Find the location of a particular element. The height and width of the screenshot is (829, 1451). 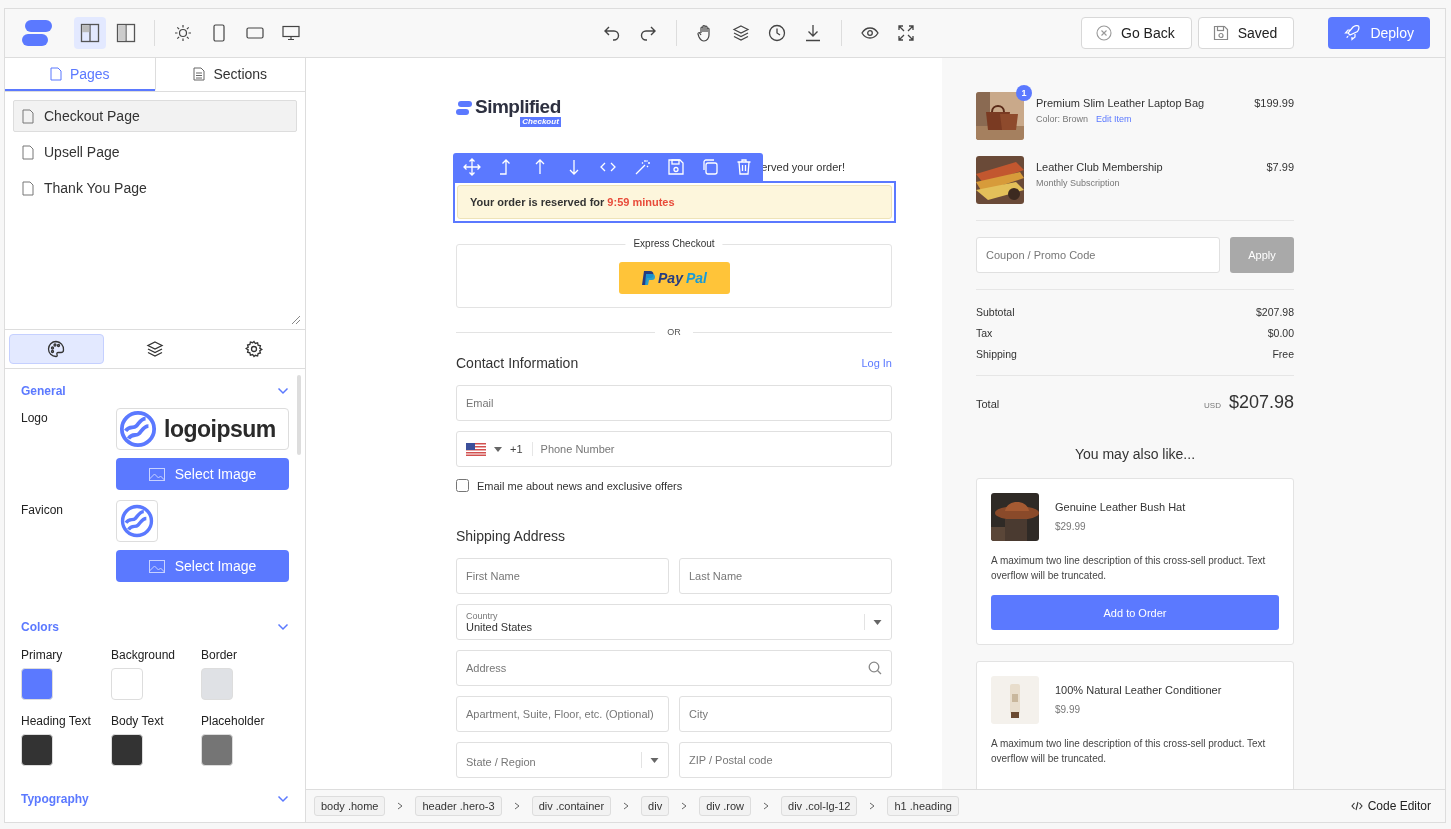

palette-icon is located at coordinates (56, 349).